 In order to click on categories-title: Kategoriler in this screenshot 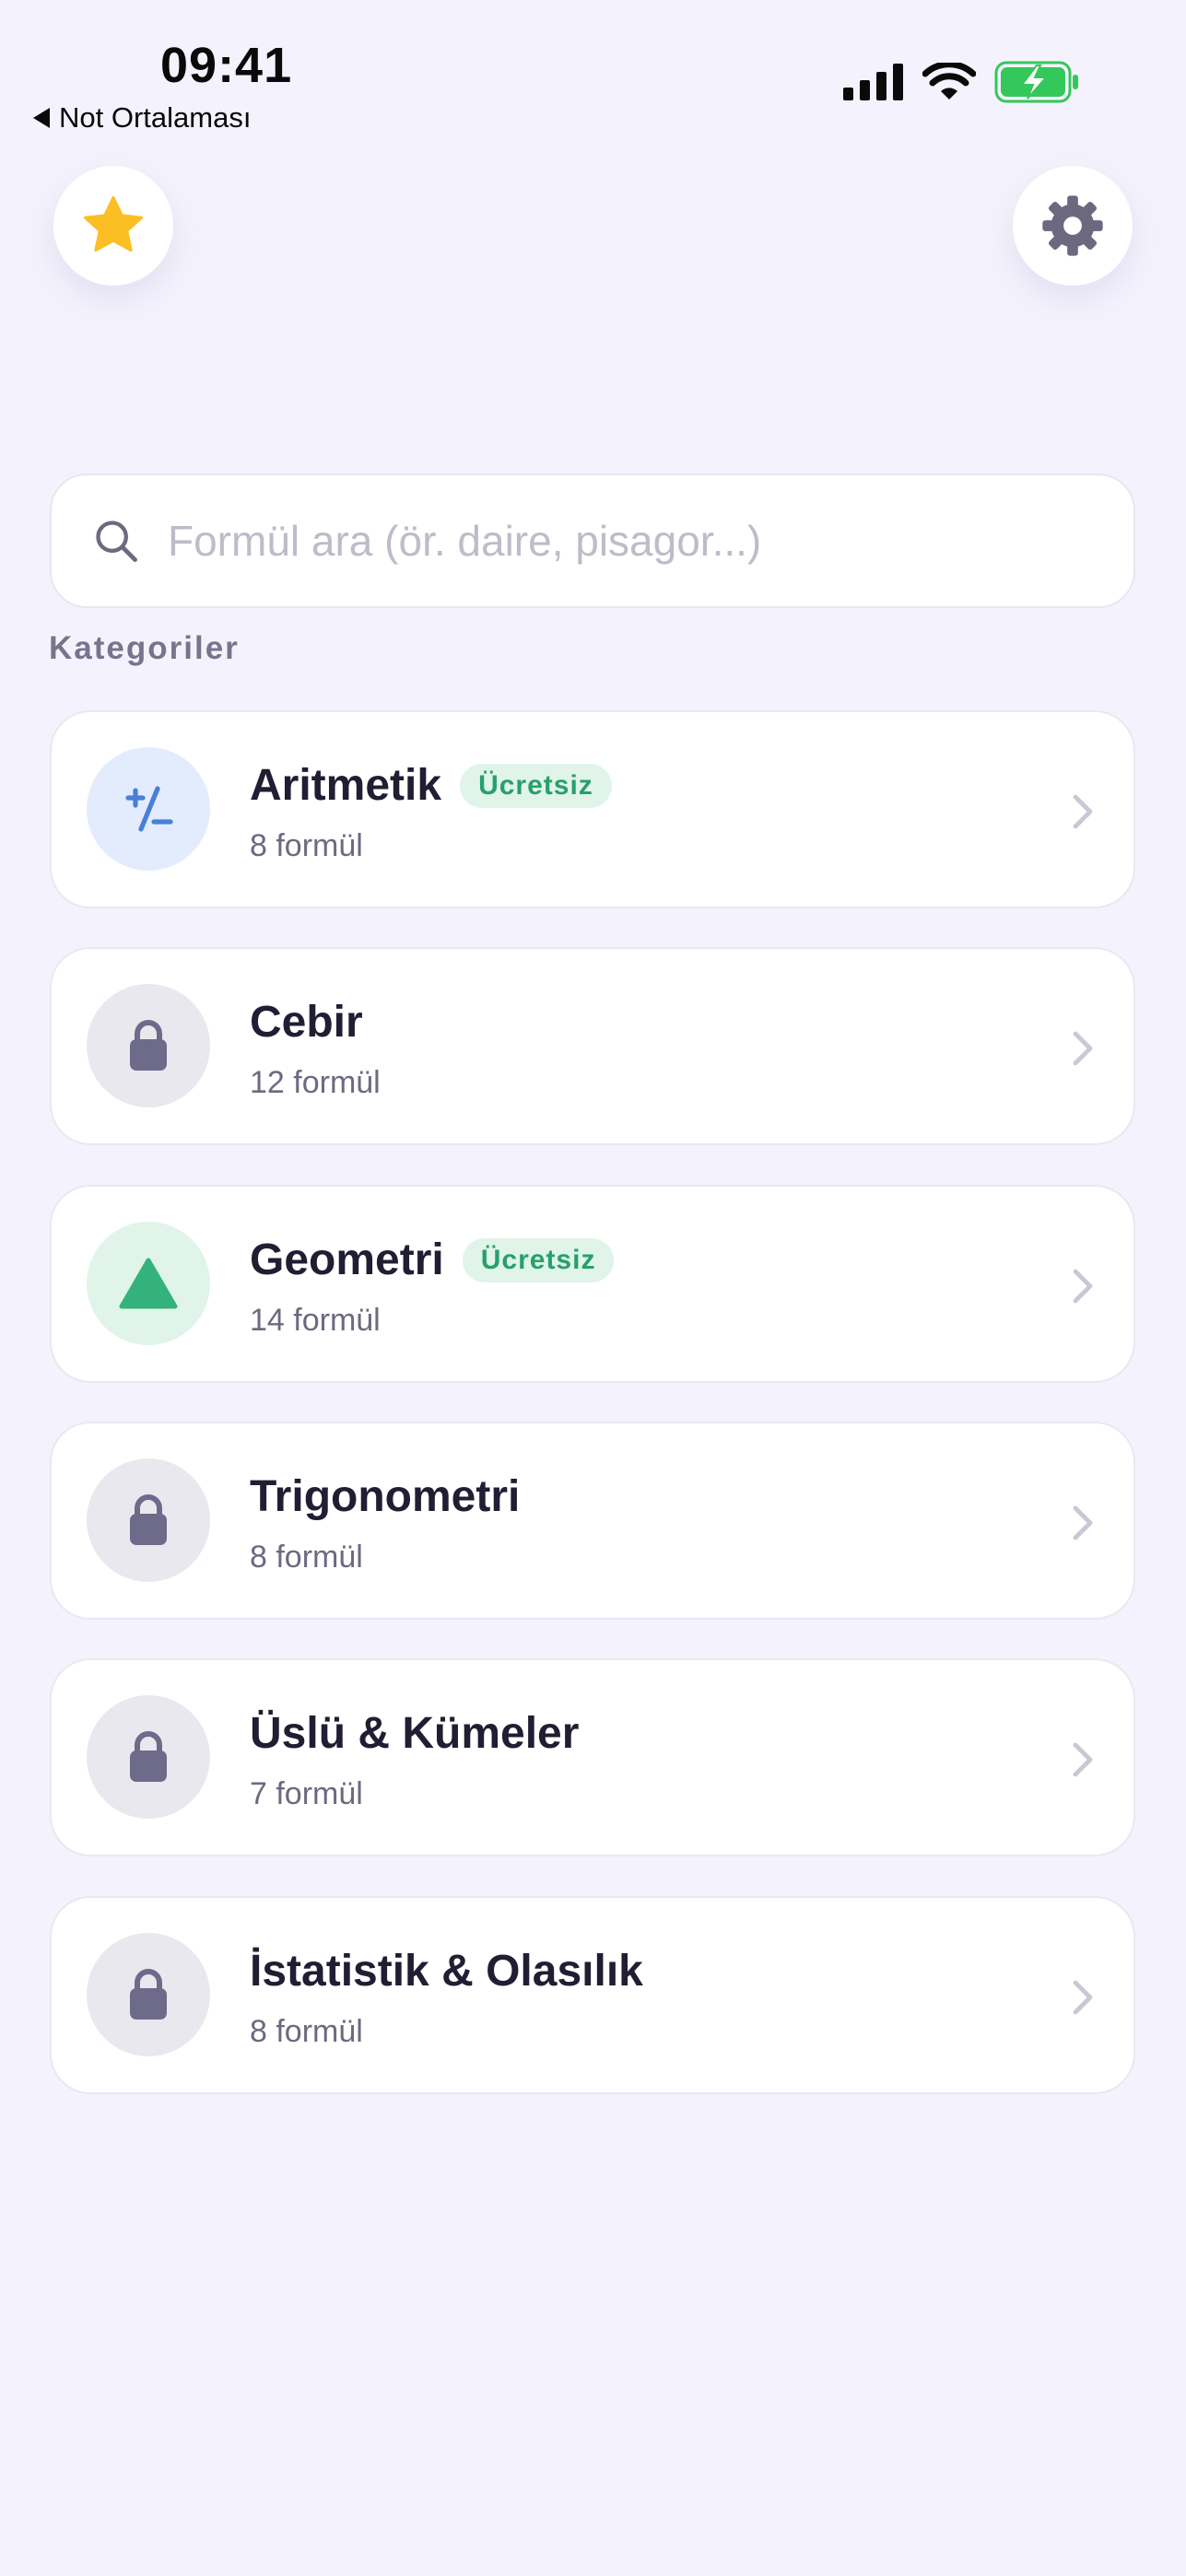, I will do `click(144, 648)`.